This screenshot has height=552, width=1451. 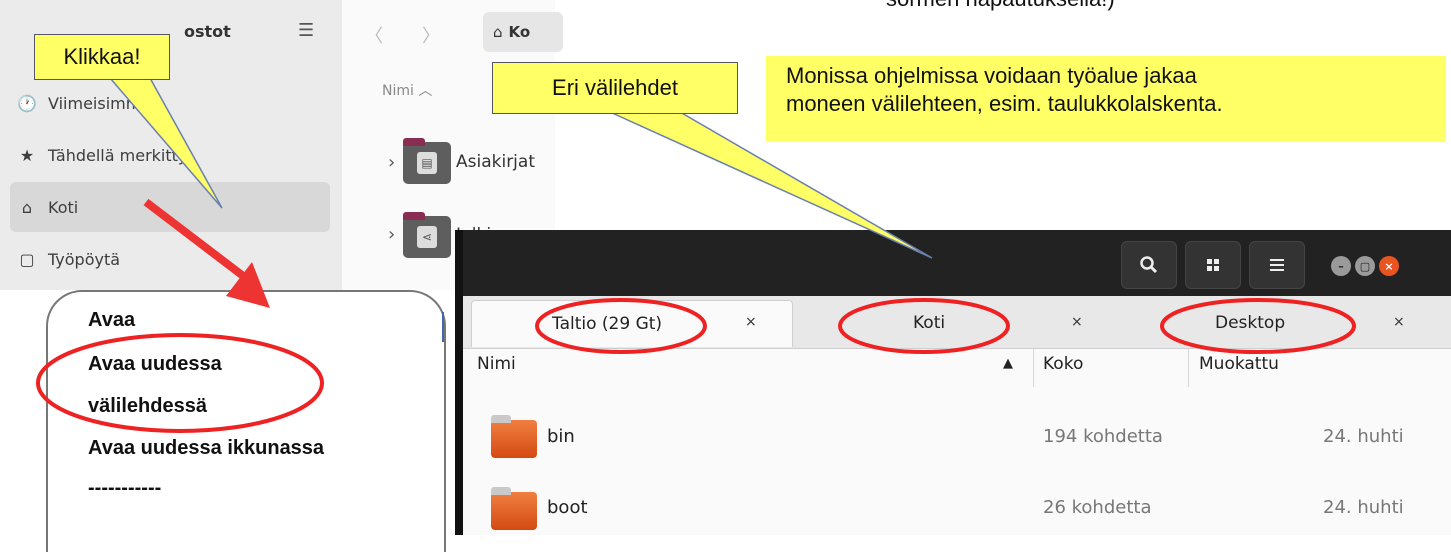 What do you see at coordinates (102, 57) in the screenshot?
I see `callout-click: Klikkaa!` at bounding box center [102, 57].